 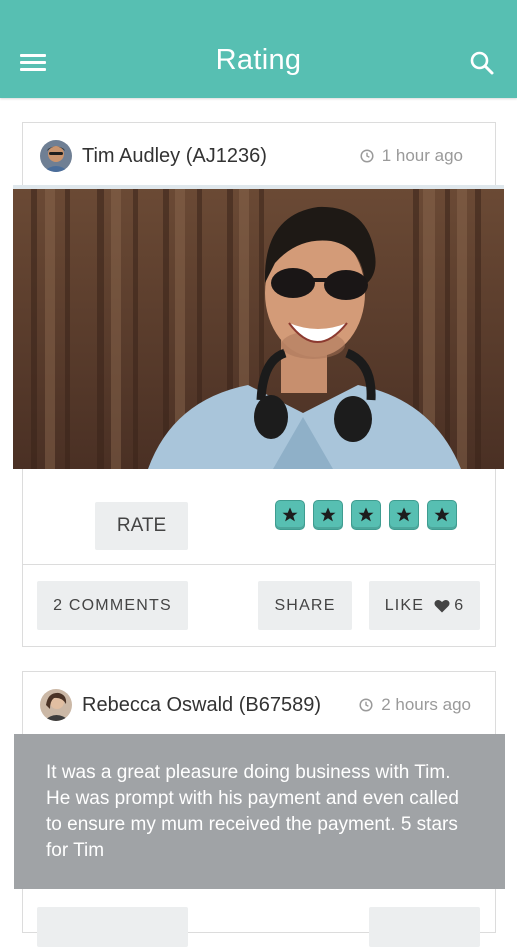 What do you see at coordinates (201, 705) in the screenshot?
I see `author-name: Rebecca Oswald (B67589)` at bounding box center [201, 705].